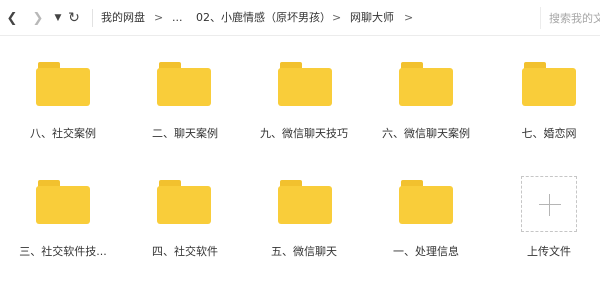 The image size is (600, 300). What do you see at coordinates (185, 251) in the screenshot?
I see `folder-label: 四、社交软件` at bounding box center [185, 251].